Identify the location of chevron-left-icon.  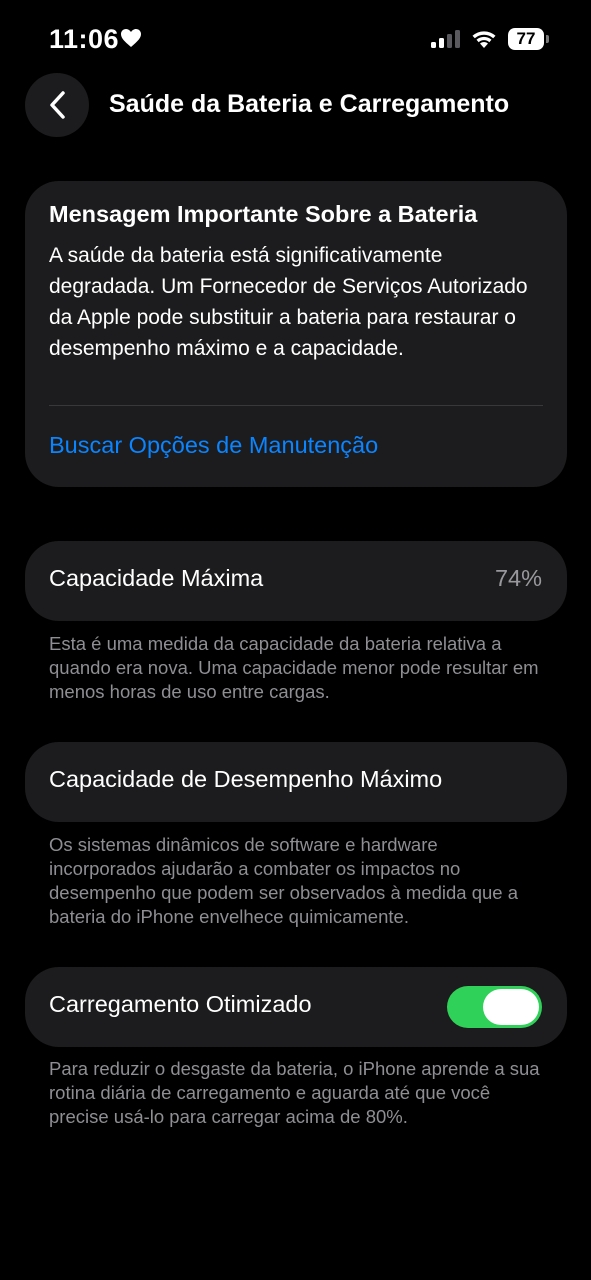
(57, 105).